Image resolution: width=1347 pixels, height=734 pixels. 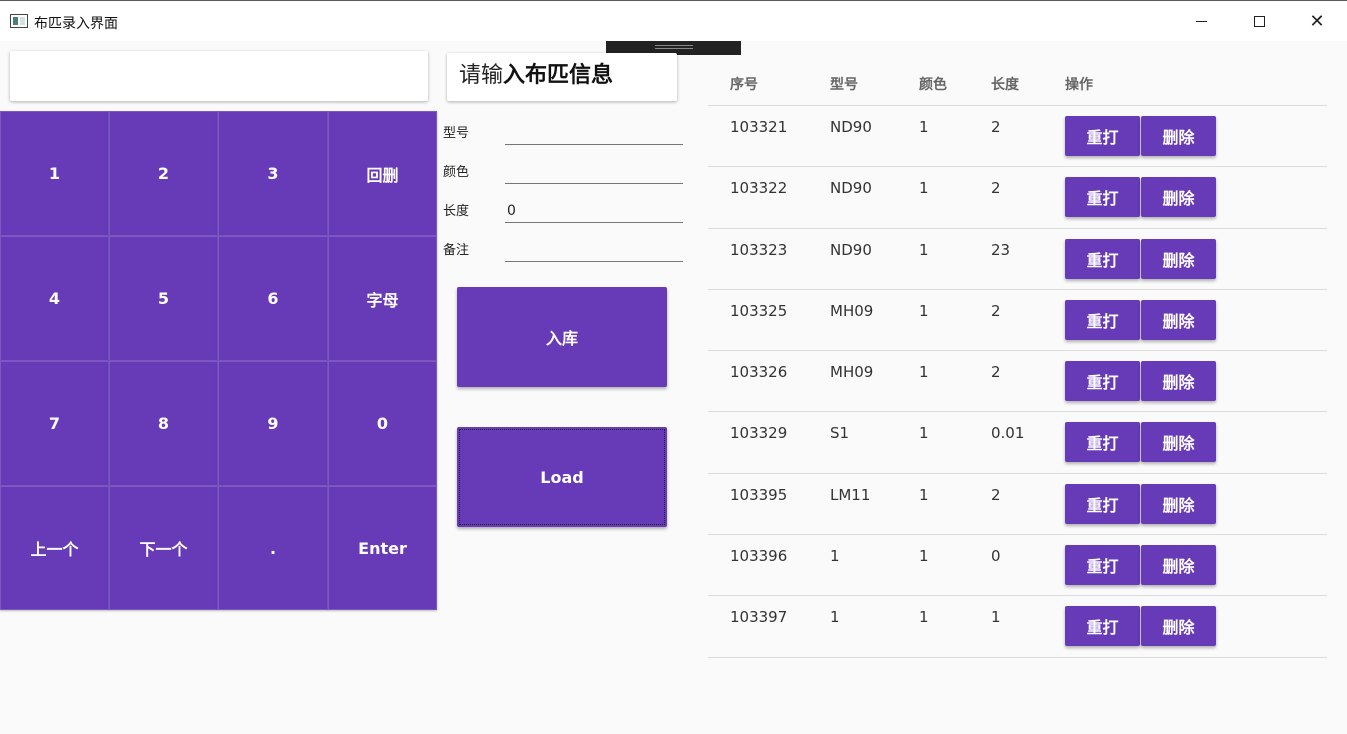 What do you see at coordinates (273, 423) in the screenshot?
I see `key-9: 9` at bounding box center [273, 423].